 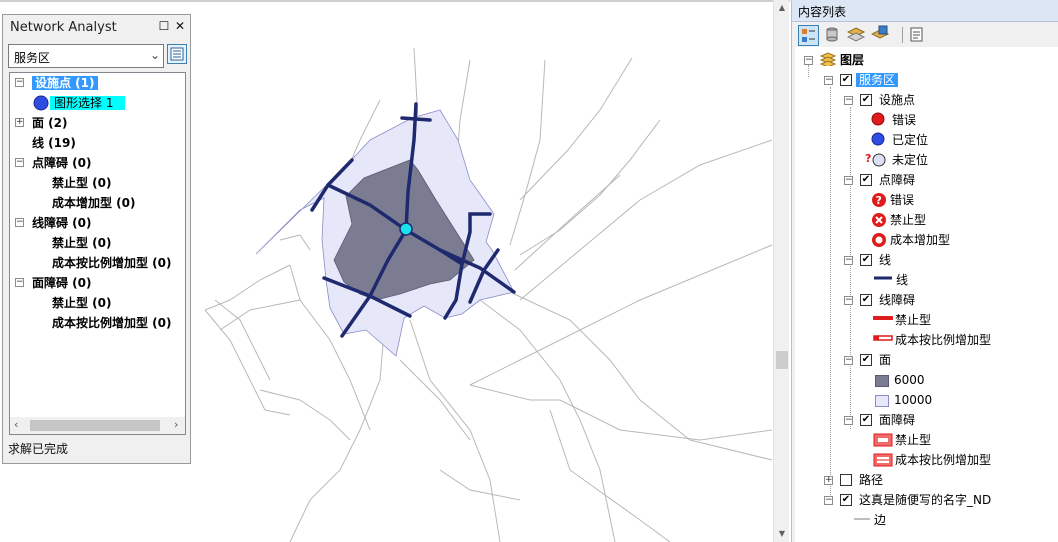 What do you see at coordinates (883, 278) in the screenshot?
I see `line-symbol-icon` at bounding box center [883, 278].